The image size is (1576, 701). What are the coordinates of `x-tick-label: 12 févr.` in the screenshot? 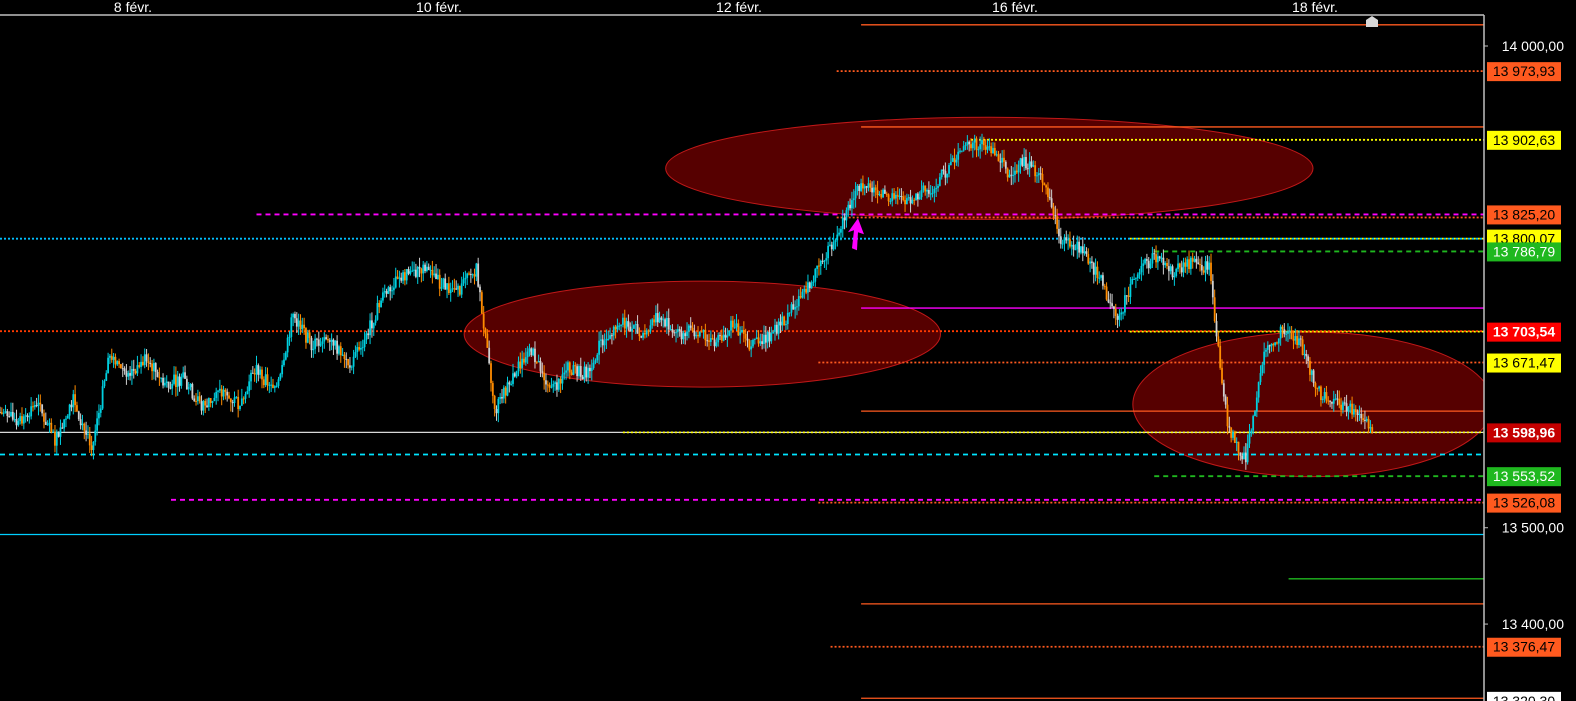 It's located at (739, 7).